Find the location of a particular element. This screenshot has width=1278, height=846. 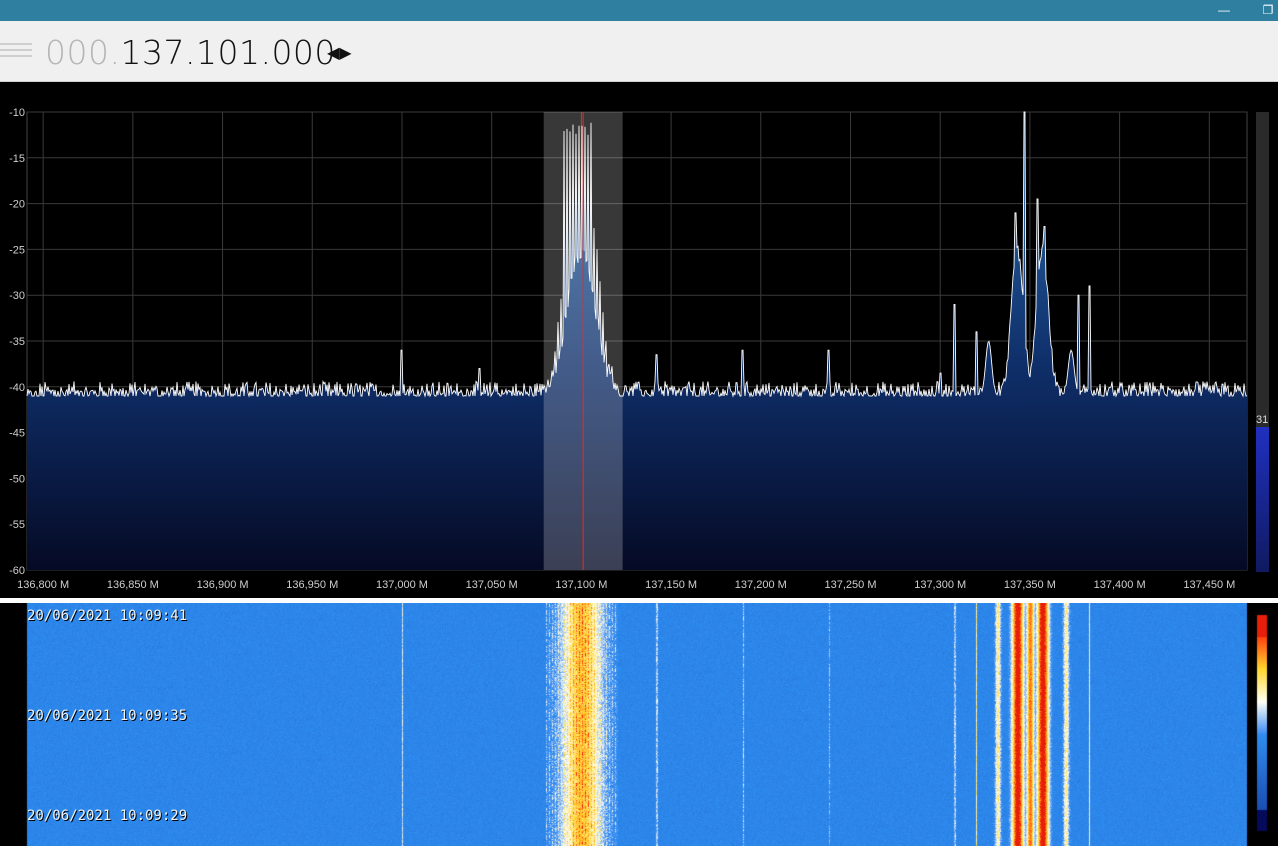

y-tick-label: -55 is located at coordinates (17, 525).